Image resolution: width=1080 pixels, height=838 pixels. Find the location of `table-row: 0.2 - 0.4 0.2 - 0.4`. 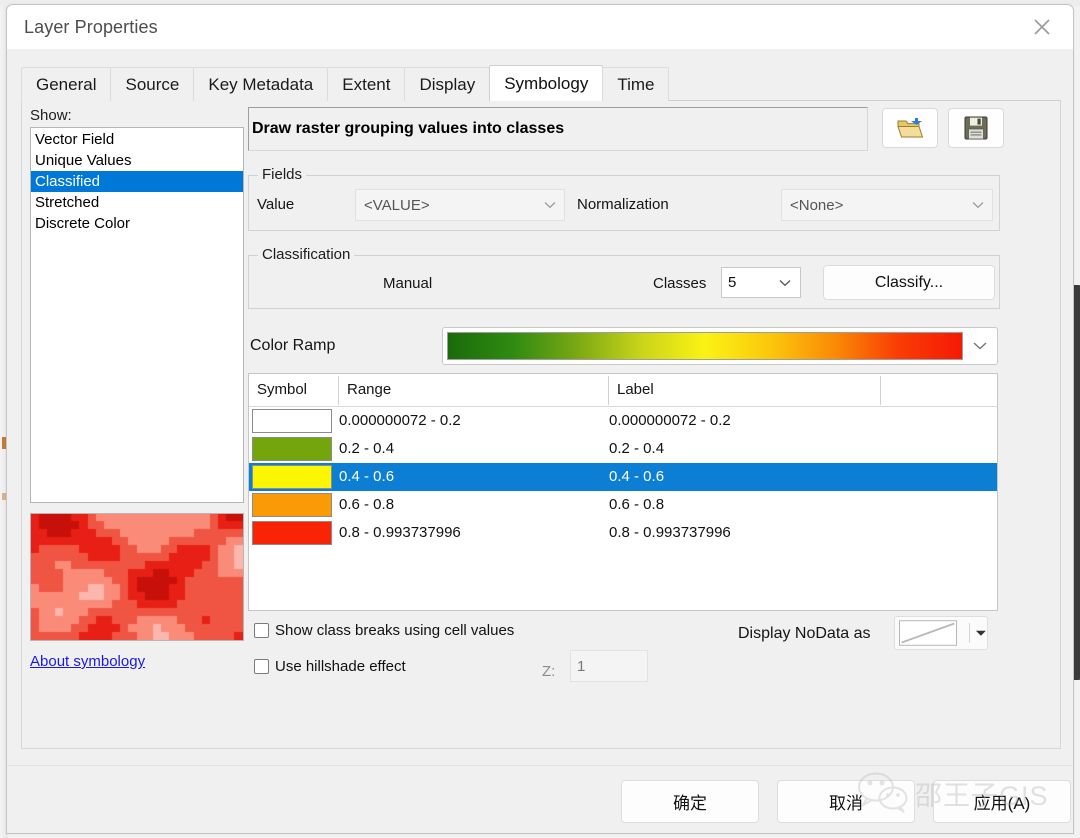

table-row: 0.2 - 0.4 0.2 - 0.4 is located at coordinates (623, 449).